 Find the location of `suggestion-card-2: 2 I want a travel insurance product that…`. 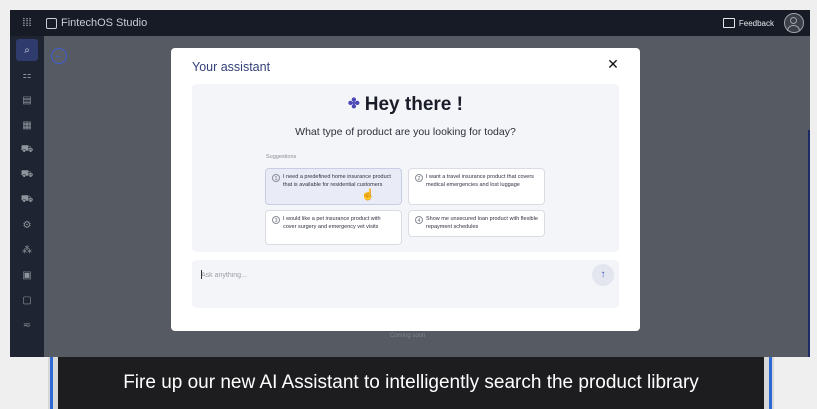

suggestion-card-2: 2 I want a travel insurance product that… is located at coordinates (476, 186).